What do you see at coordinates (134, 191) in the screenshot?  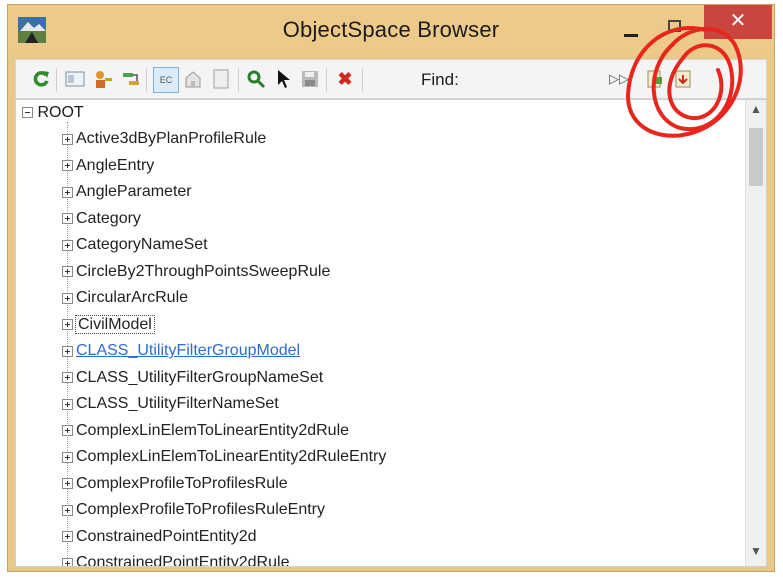 I see `tree-item-label: AngleParameter` at bounding box center [134, 191].